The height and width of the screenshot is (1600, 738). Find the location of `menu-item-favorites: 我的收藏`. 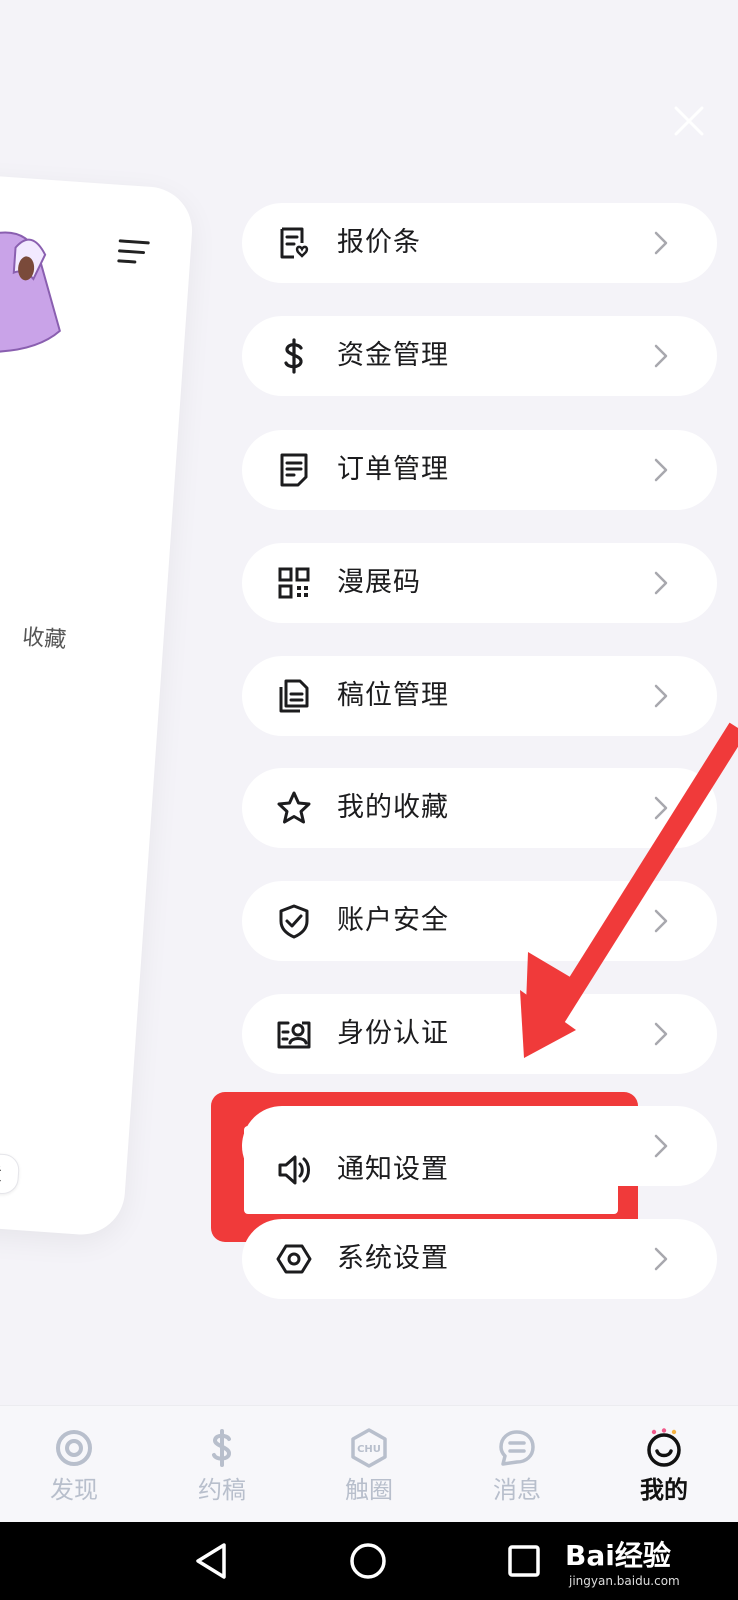

menu-item-favorites: 我的收藏 is located at coordinates (479, 808).